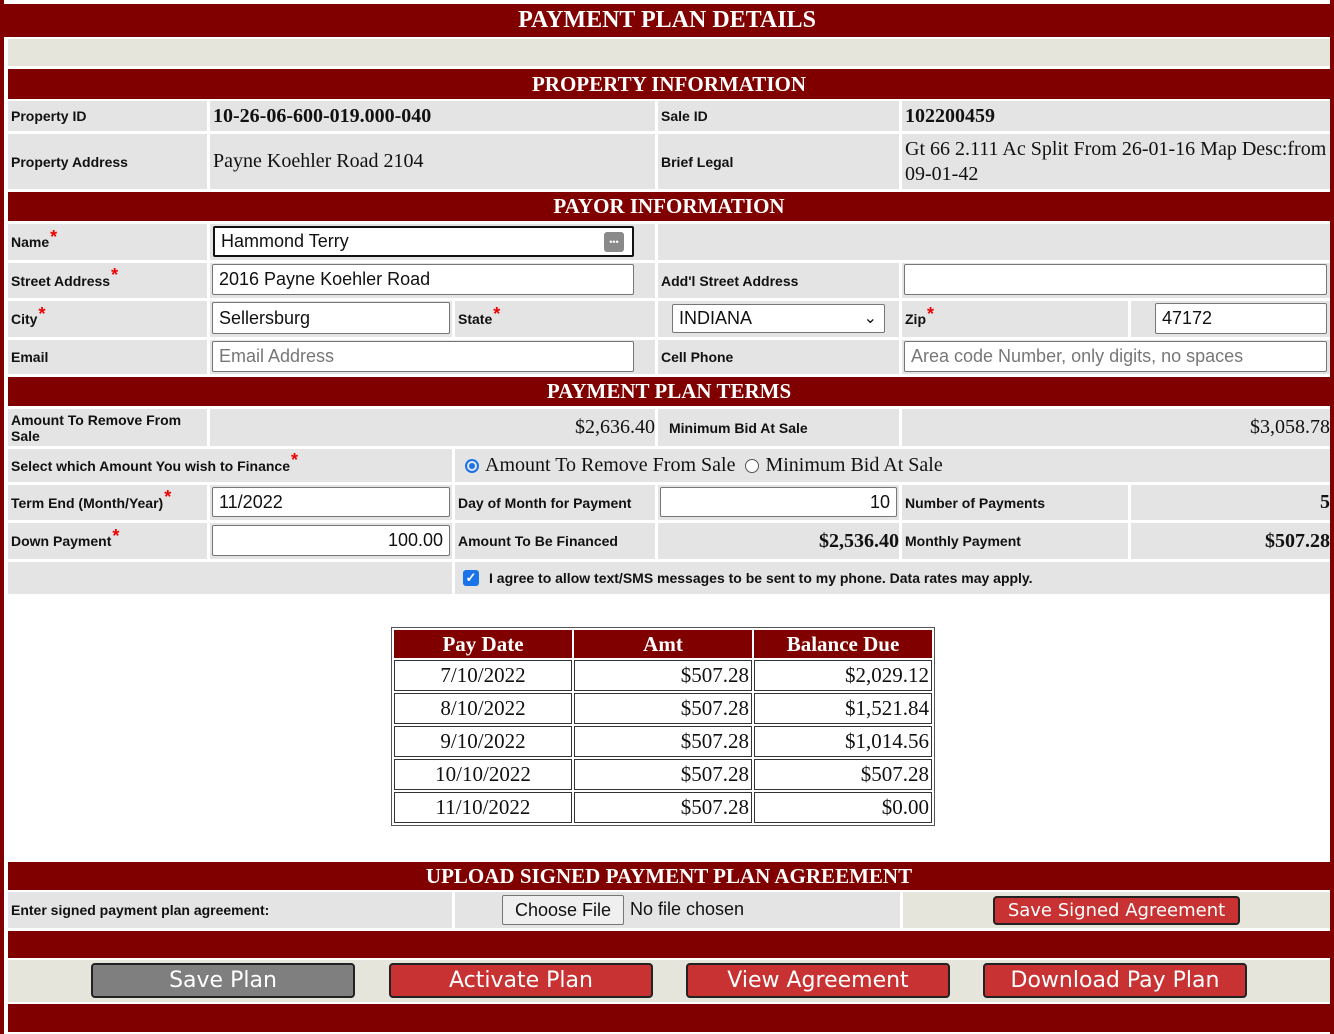 This screenshot has width=1334, height=1034. I want to click on activate-plan-button: Activate Plan, so click(521, 980).